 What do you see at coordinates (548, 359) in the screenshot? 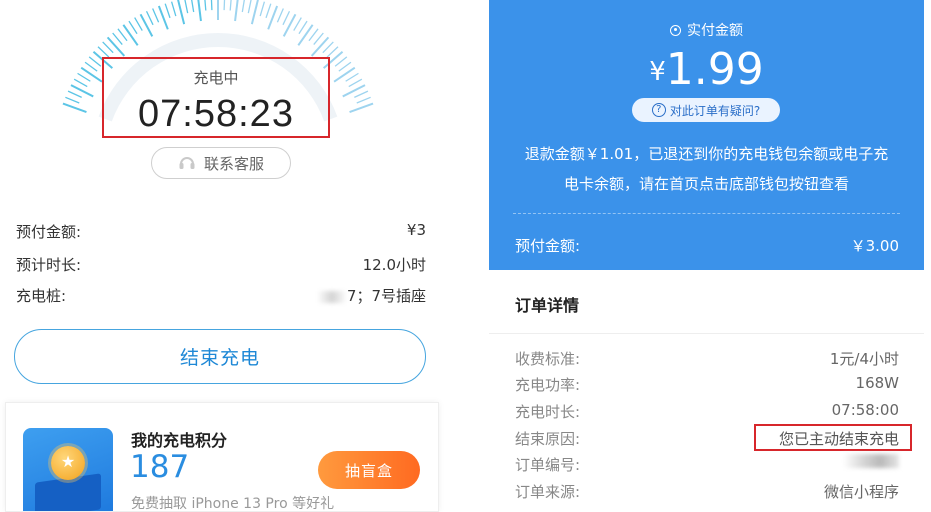
I see `detail-label: 收费标准:` at bounding box center [548, 359].